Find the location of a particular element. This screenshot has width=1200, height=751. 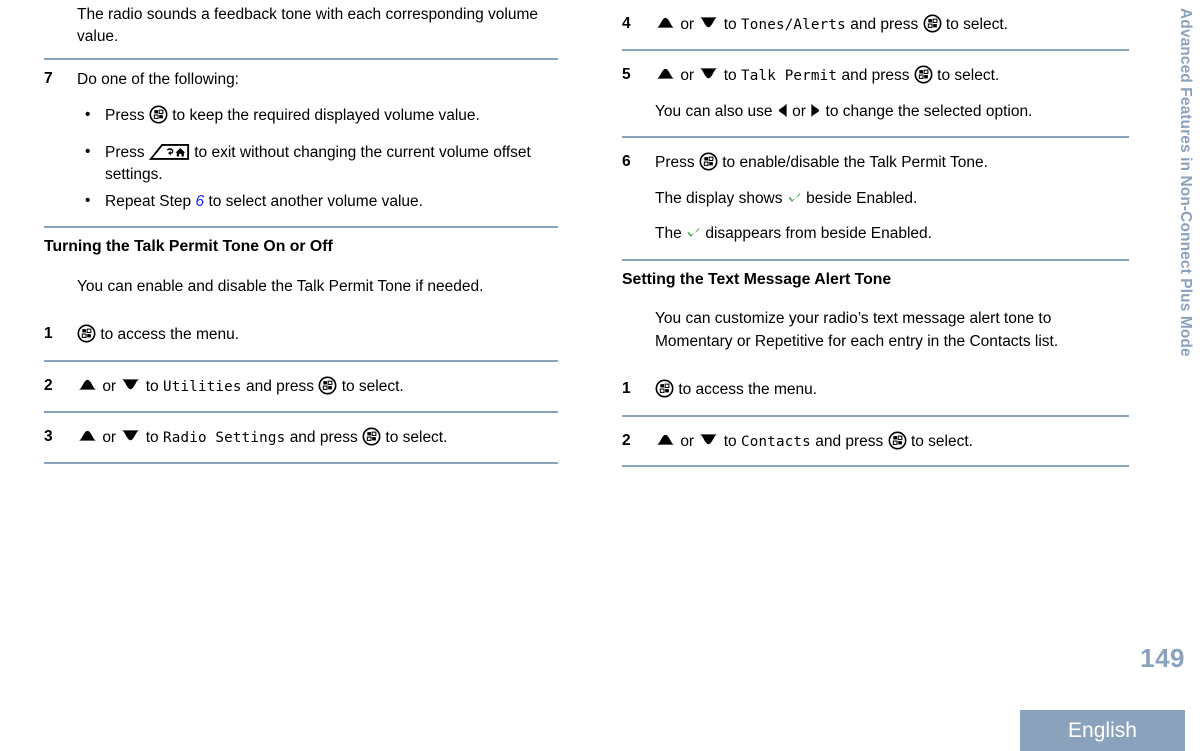

right-triangle-icon is located at coordinates (815, 110).